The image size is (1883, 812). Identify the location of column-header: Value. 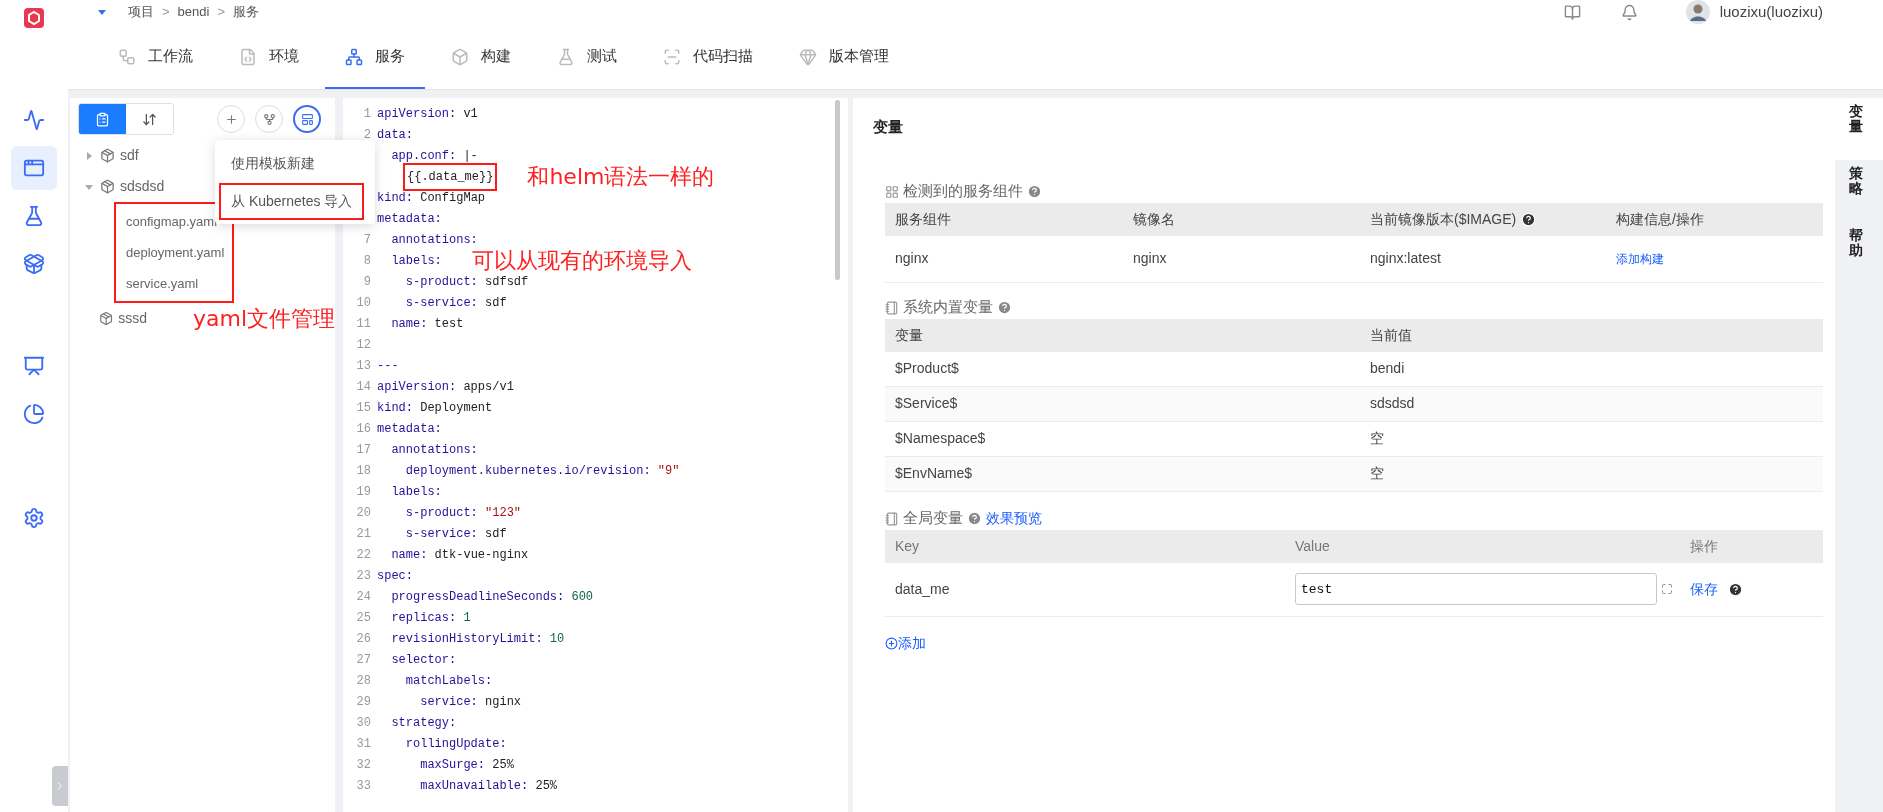
(1312, 545).